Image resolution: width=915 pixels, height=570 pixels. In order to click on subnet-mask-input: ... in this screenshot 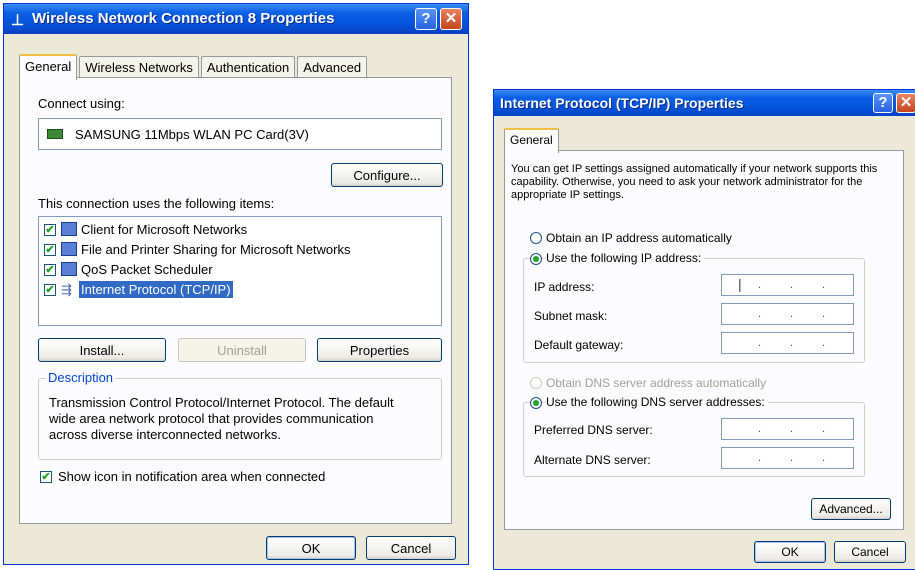, I will do `click(787, 314)`.